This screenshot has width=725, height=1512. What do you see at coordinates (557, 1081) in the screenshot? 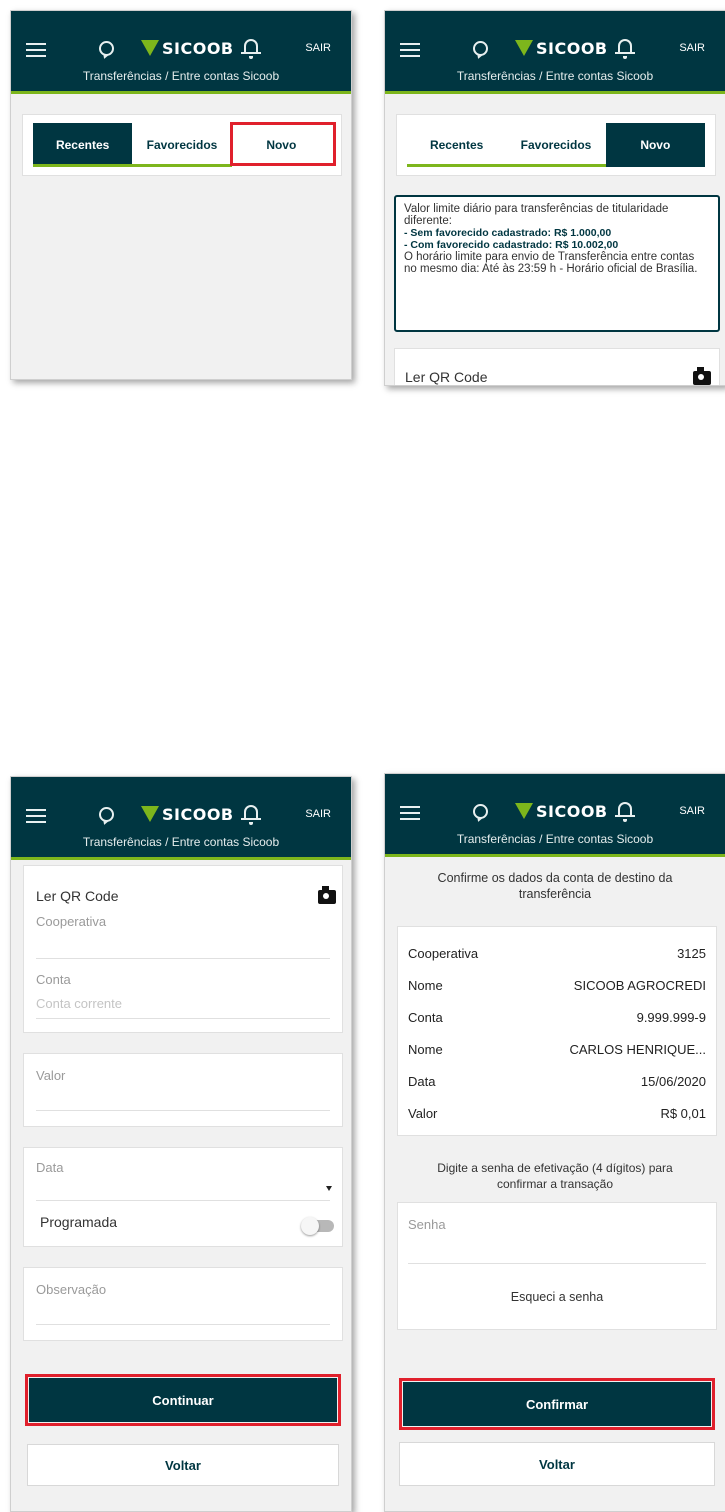
I see `detail-row-data: Data 15/06/2020` at bounding box center [557, 1081].